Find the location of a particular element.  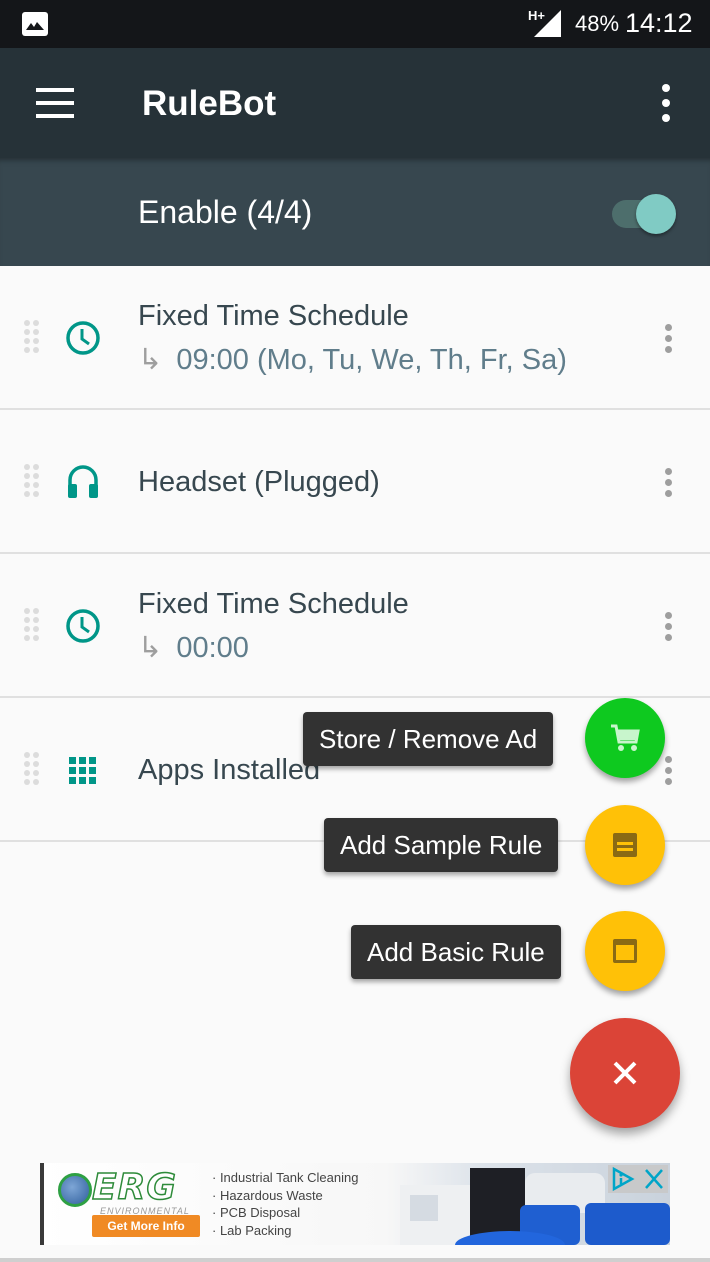

enable-toggle is located at coordinates (643, 214).